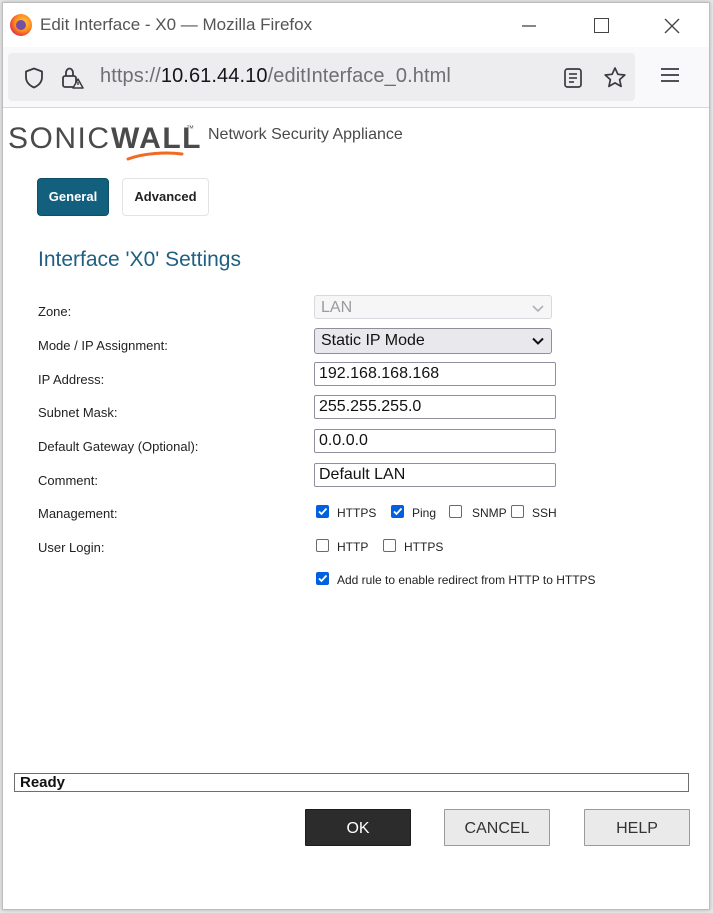 This screenshot has height=913, width=713. What do you see at coordinates (55, 311) in the screenshot?
I see `zone-label: Zone:` at bounding box center [55, 311].